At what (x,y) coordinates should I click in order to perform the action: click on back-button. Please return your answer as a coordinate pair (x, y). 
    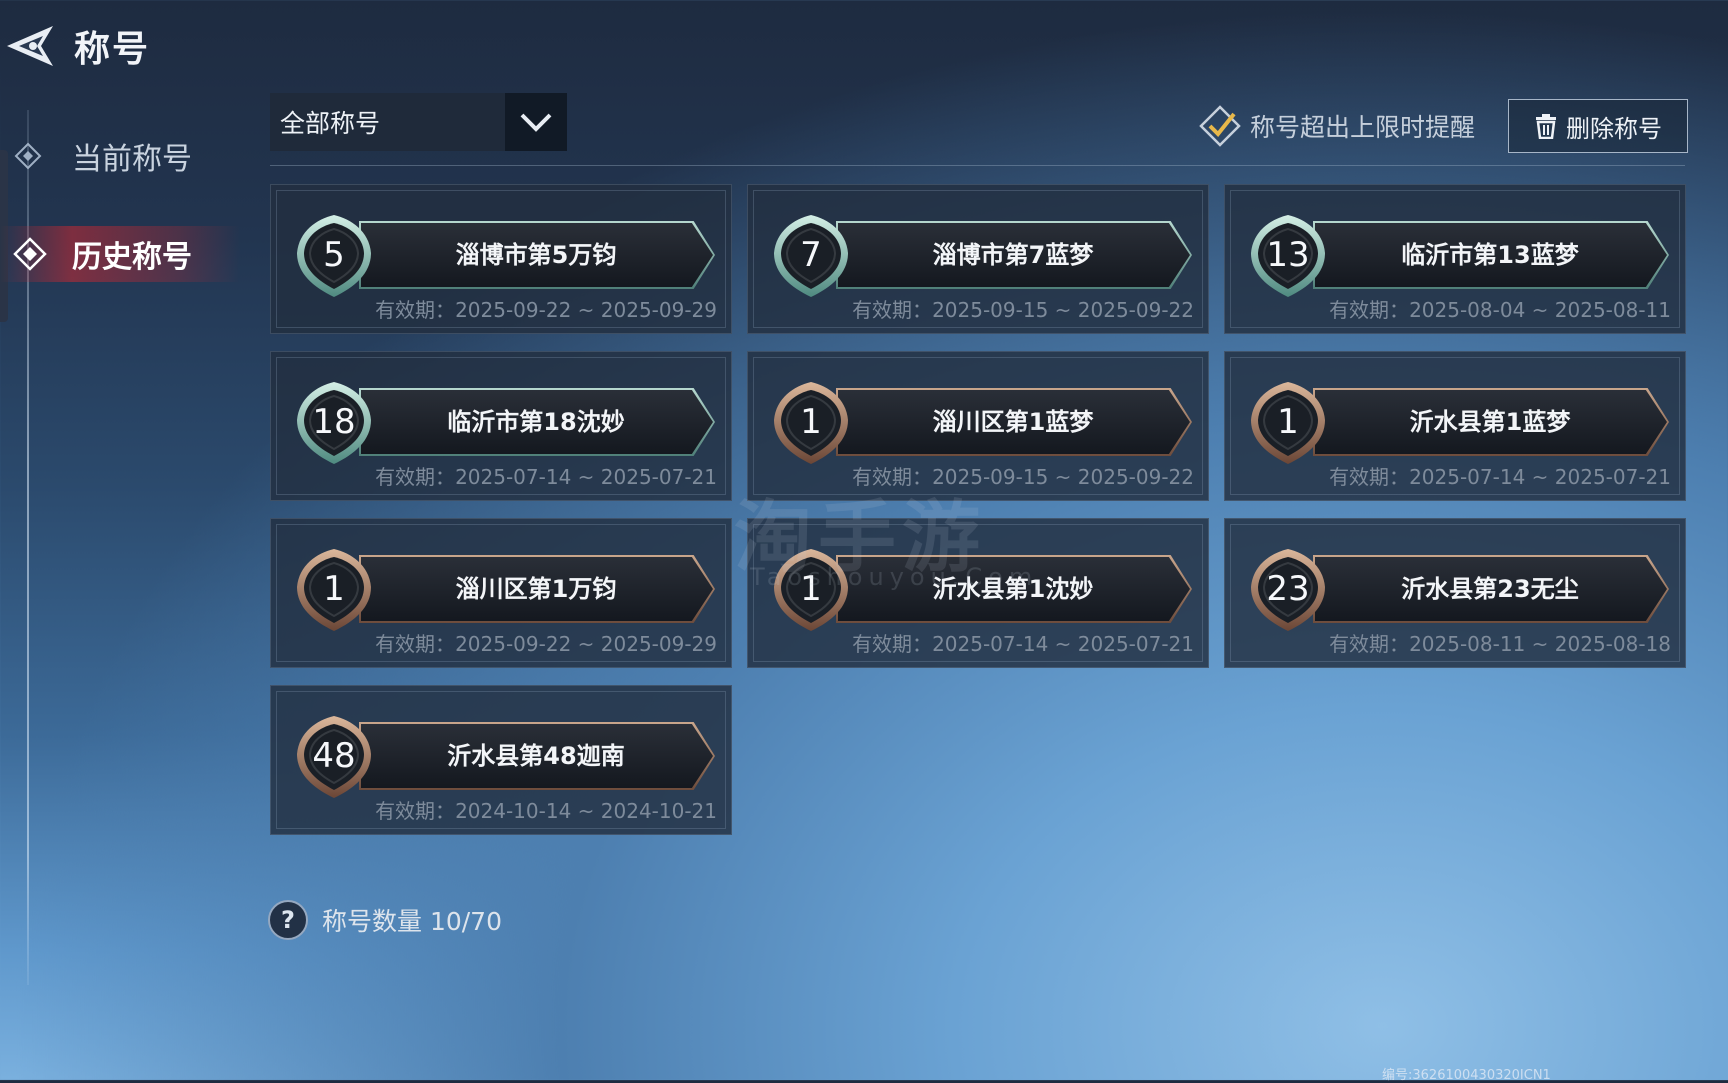
    Looking at the image, I should click on (31, 46).